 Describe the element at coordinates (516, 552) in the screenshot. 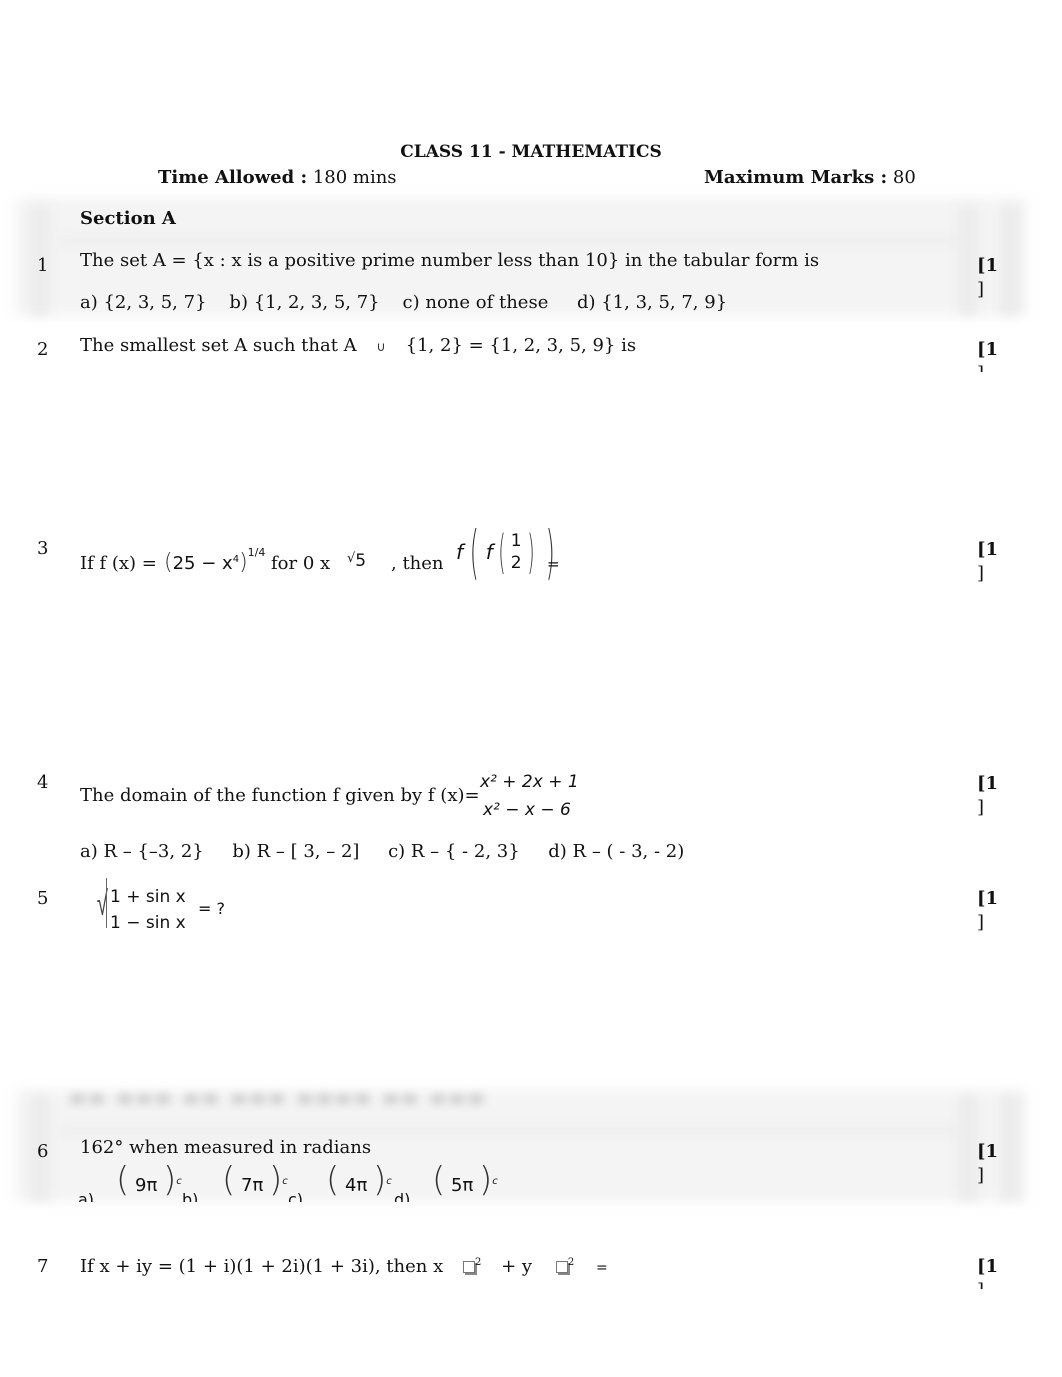

I see `fraction: 1 2` at that location.